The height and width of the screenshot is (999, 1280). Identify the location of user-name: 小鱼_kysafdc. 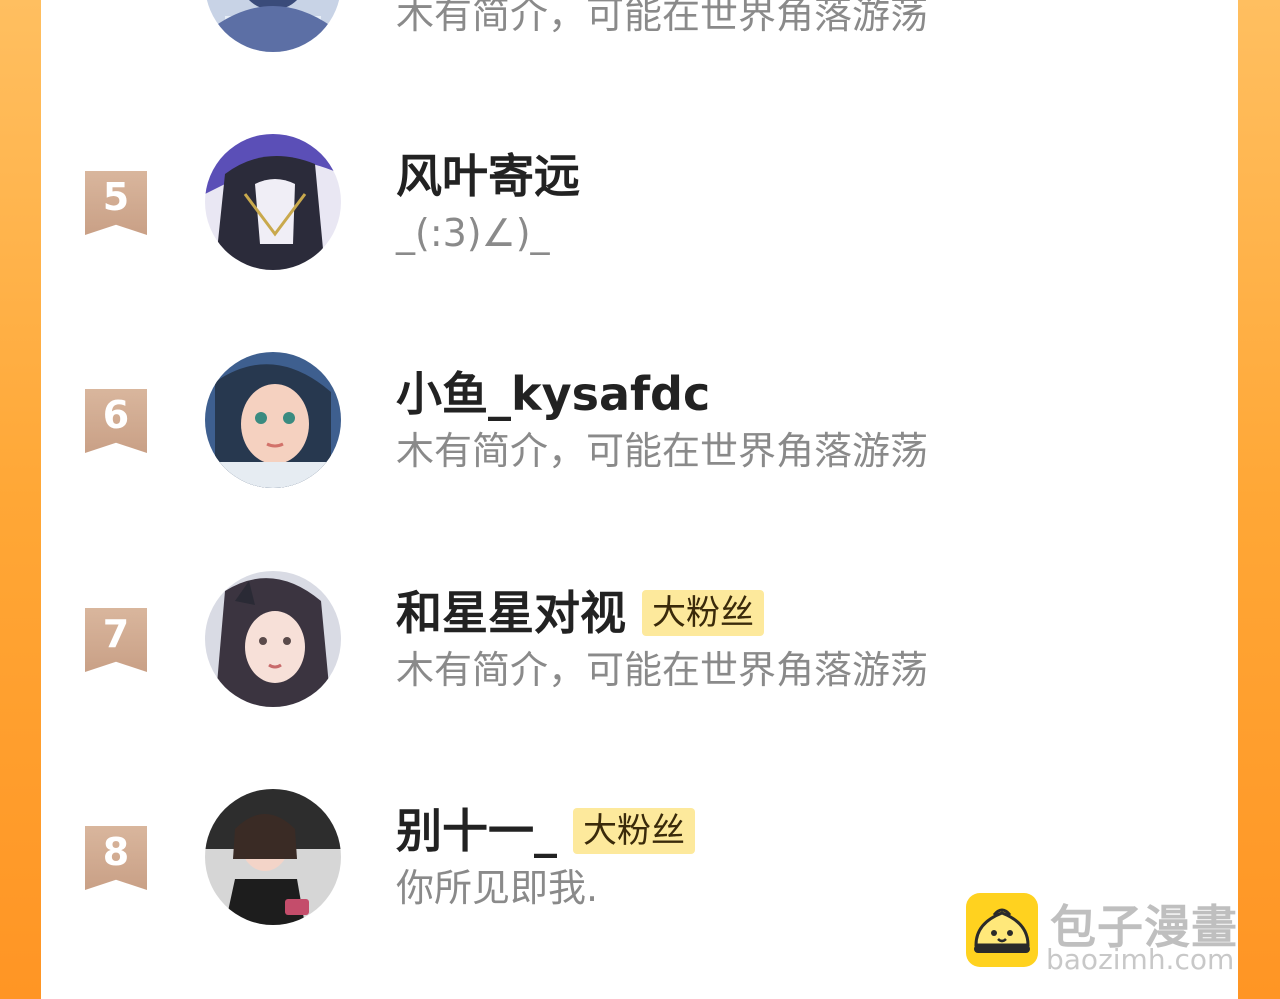
(553, 394).